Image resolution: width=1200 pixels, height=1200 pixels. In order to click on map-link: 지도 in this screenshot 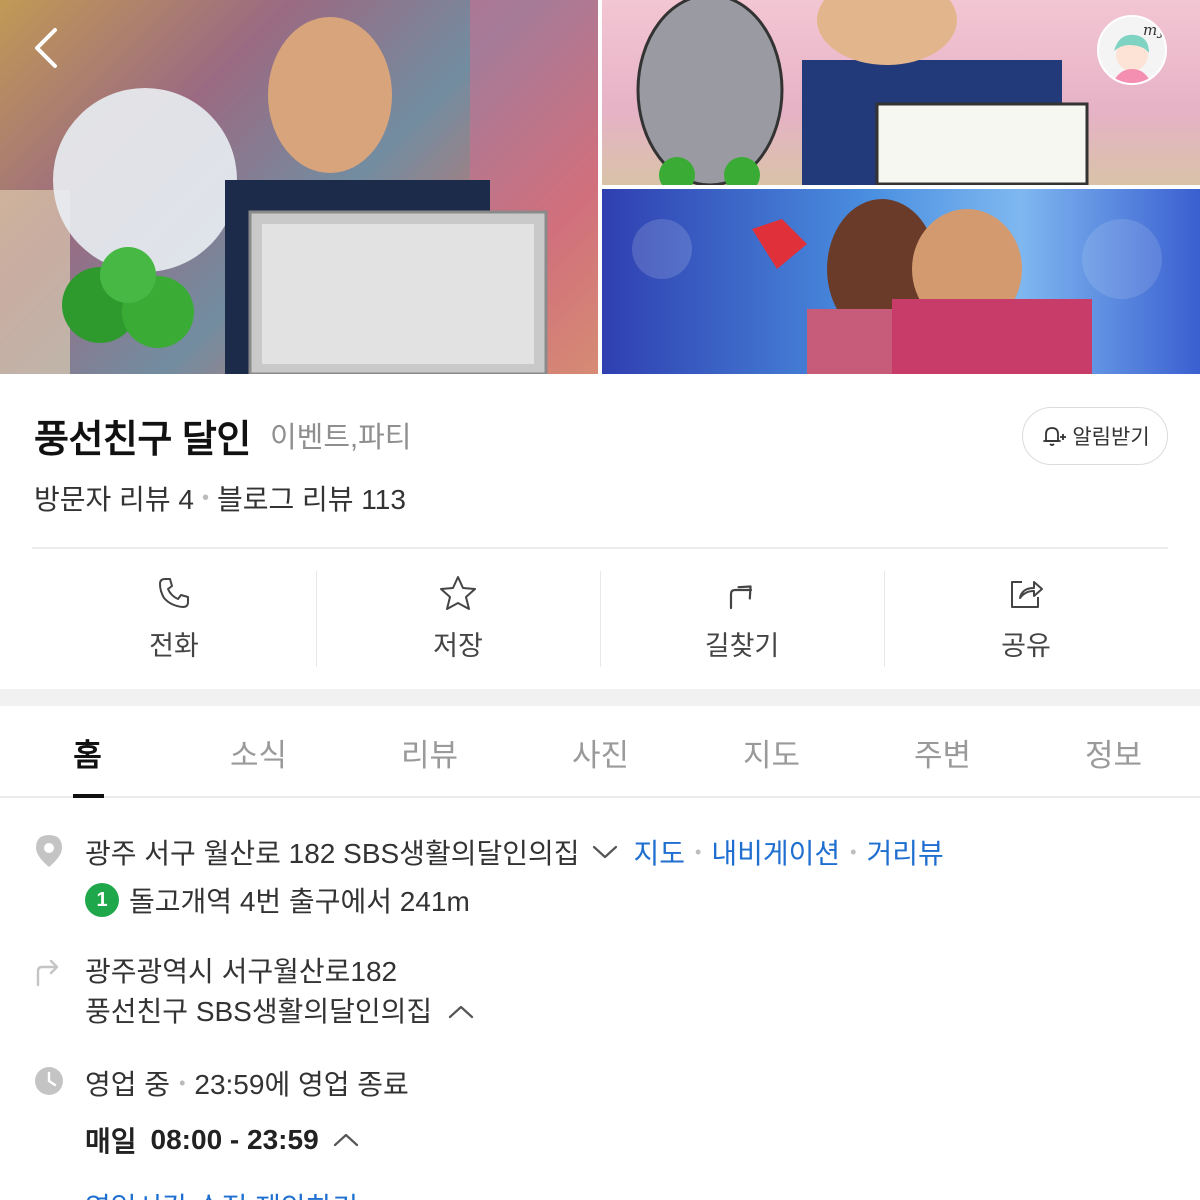, I will do `click(660, 852)`.